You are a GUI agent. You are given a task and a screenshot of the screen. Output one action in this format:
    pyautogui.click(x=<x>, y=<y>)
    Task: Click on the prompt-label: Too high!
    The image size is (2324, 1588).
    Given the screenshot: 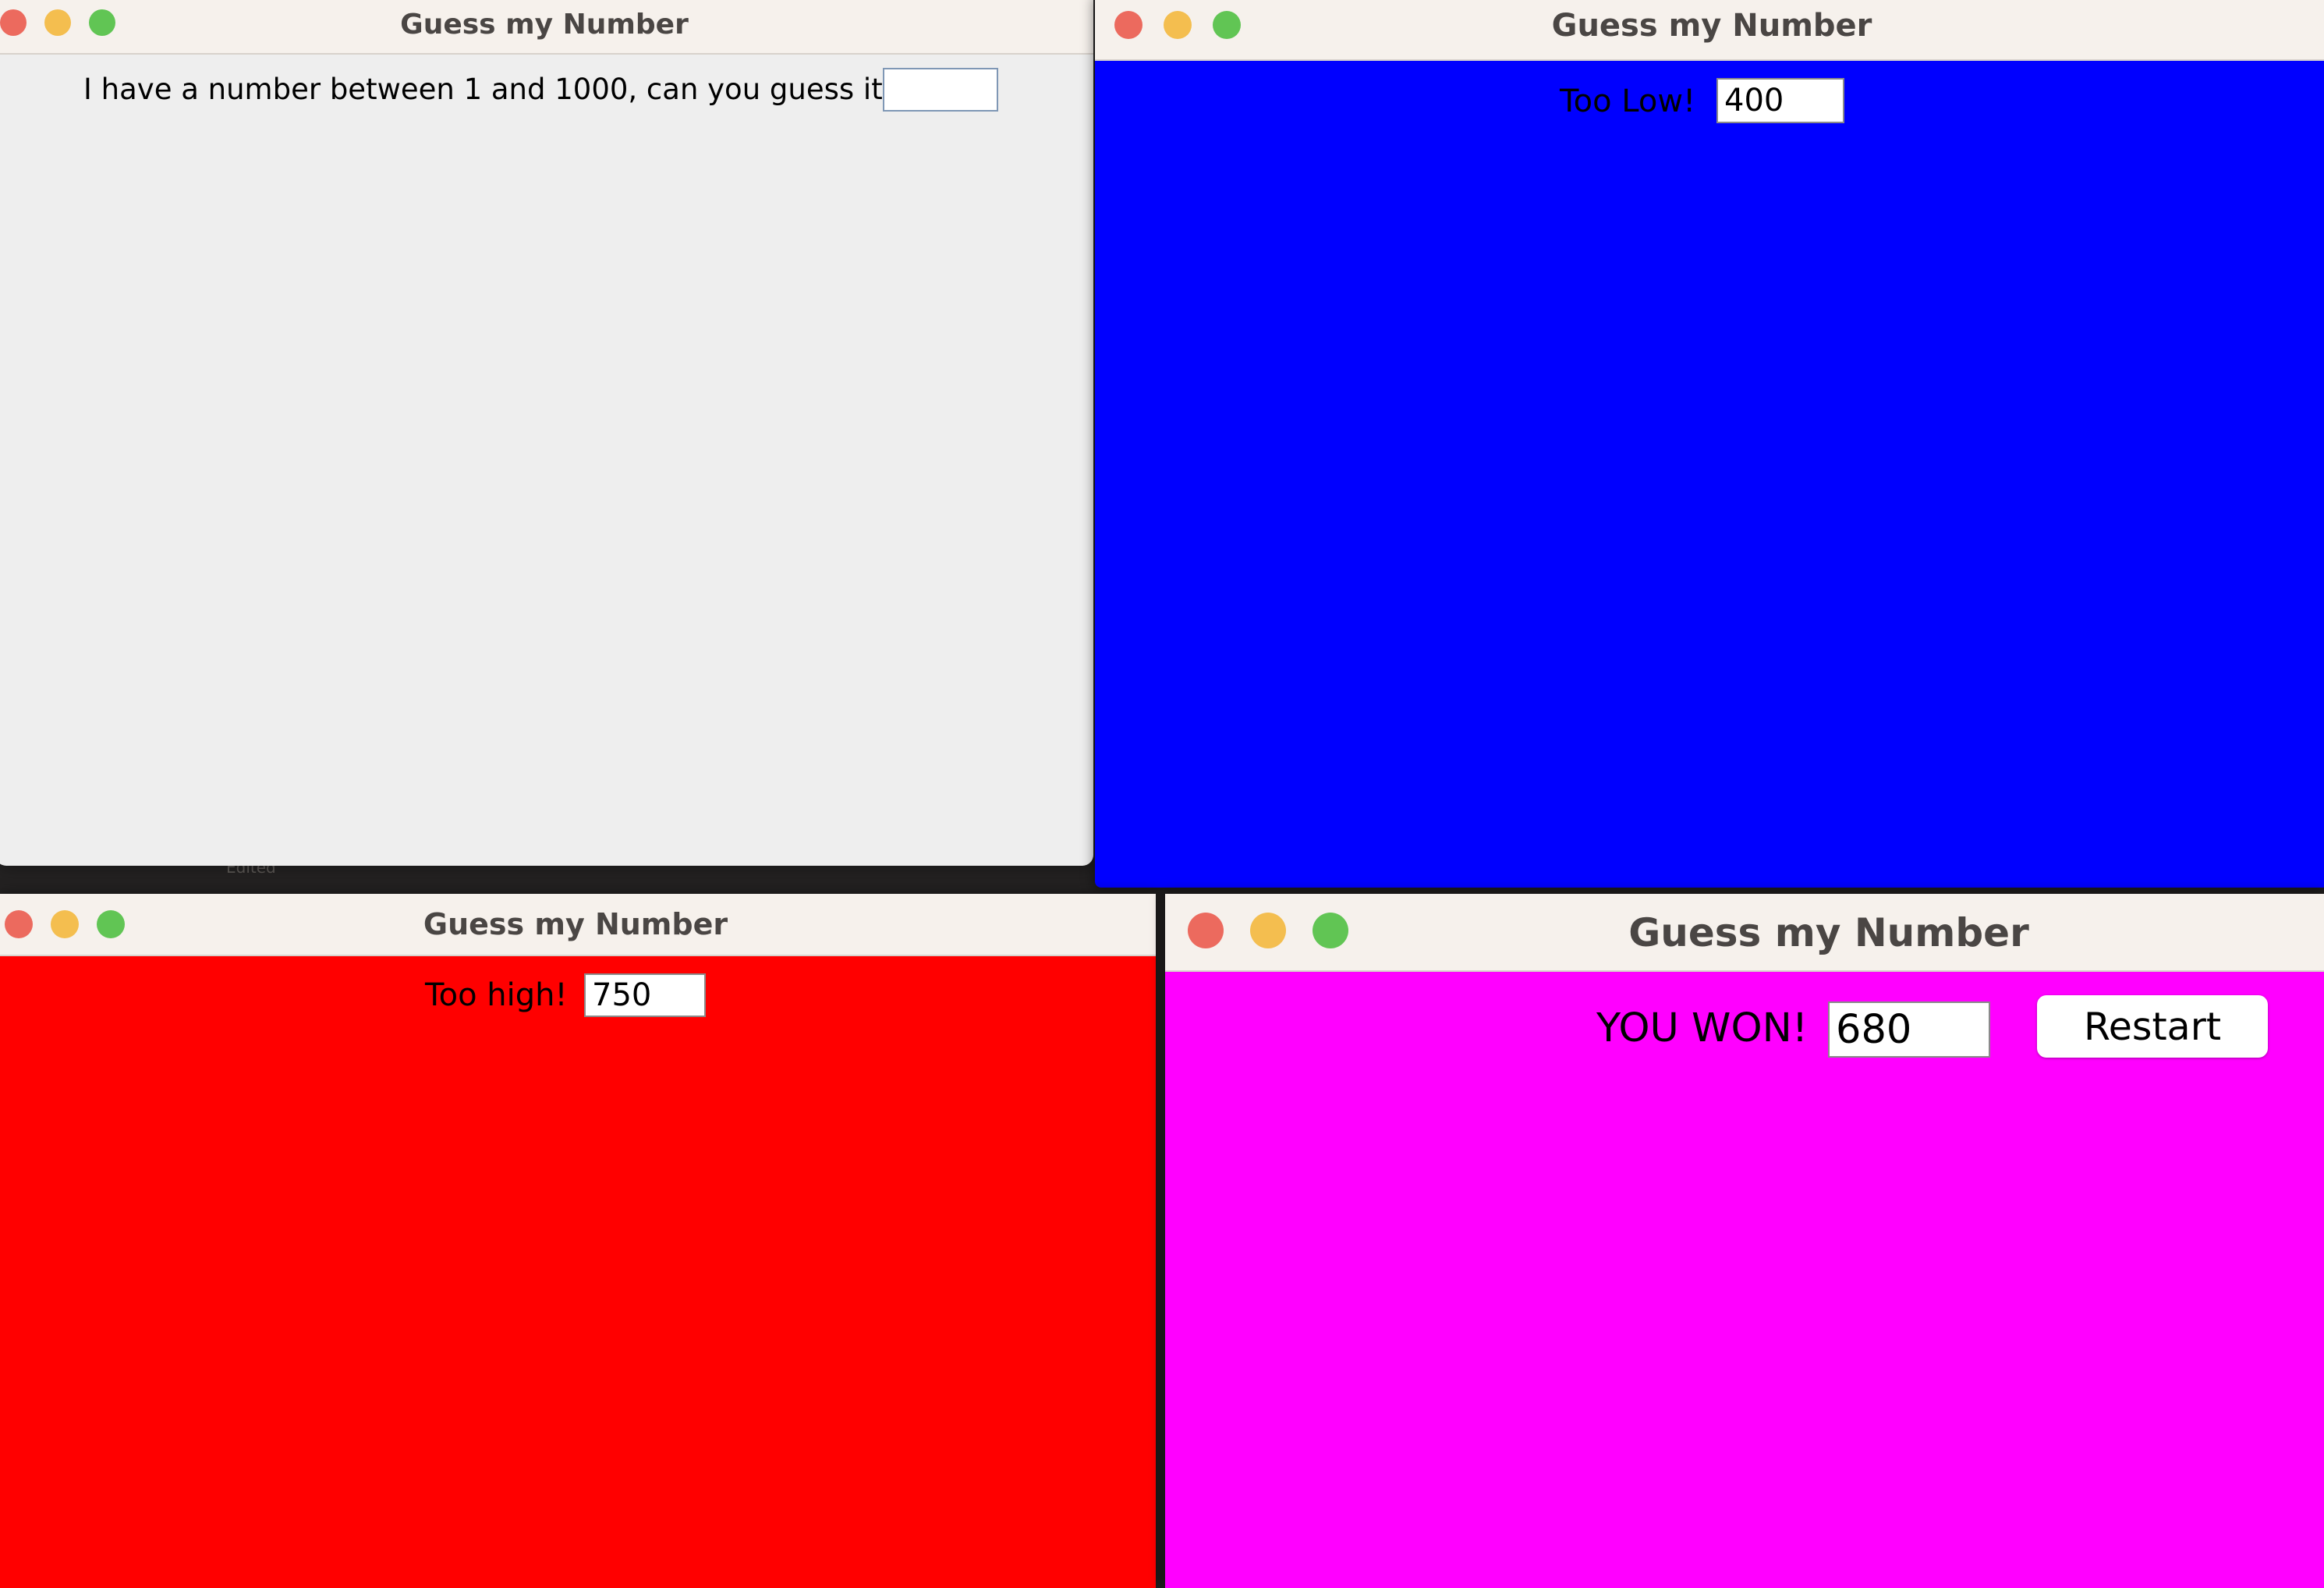 What is the action you would take?
    pyautogui.click(x=496, y=995)
    